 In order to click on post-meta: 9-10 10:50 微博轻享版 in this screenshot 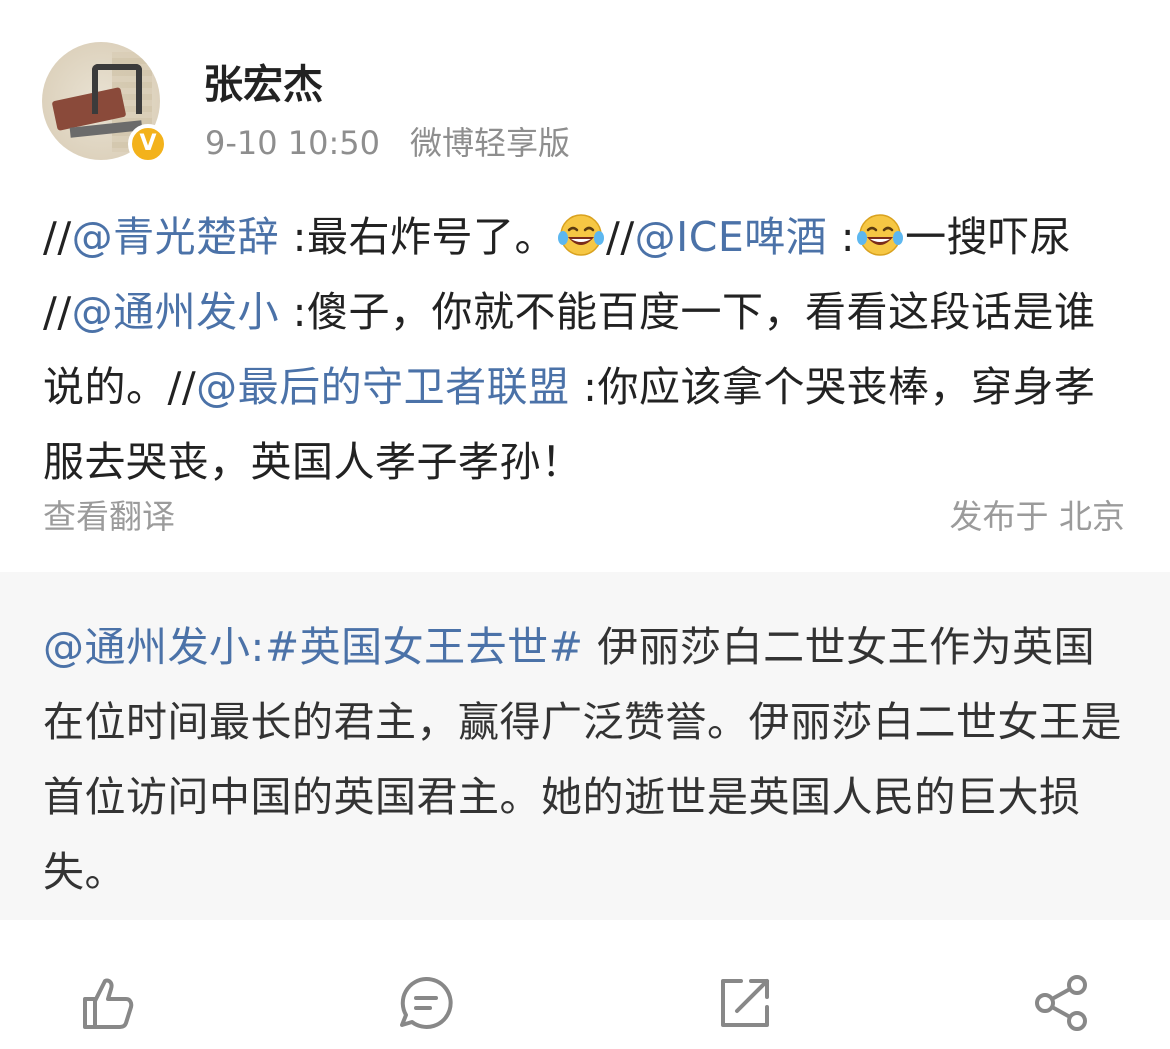, I will do `click(387, 141)`.